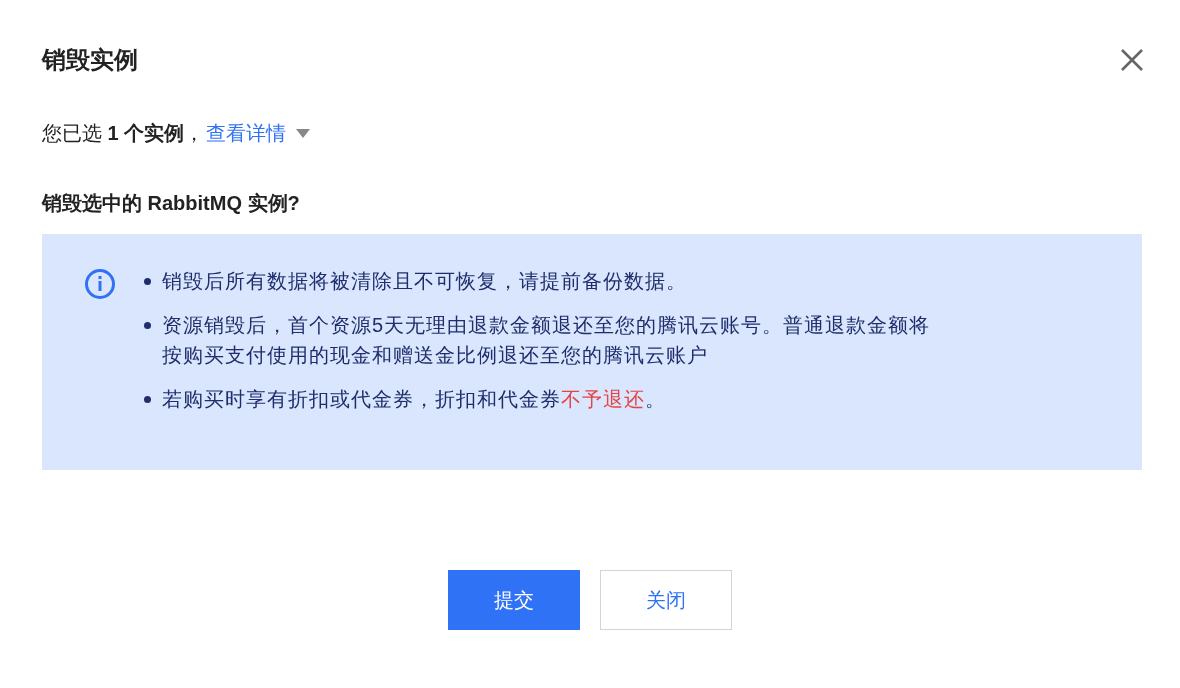 The width and height of the screenshot is (1180, 688). What do you see at coordinates (514, 600) in the screenshot?
I see `submit-button: 提交` at bounding box center [514, 600].